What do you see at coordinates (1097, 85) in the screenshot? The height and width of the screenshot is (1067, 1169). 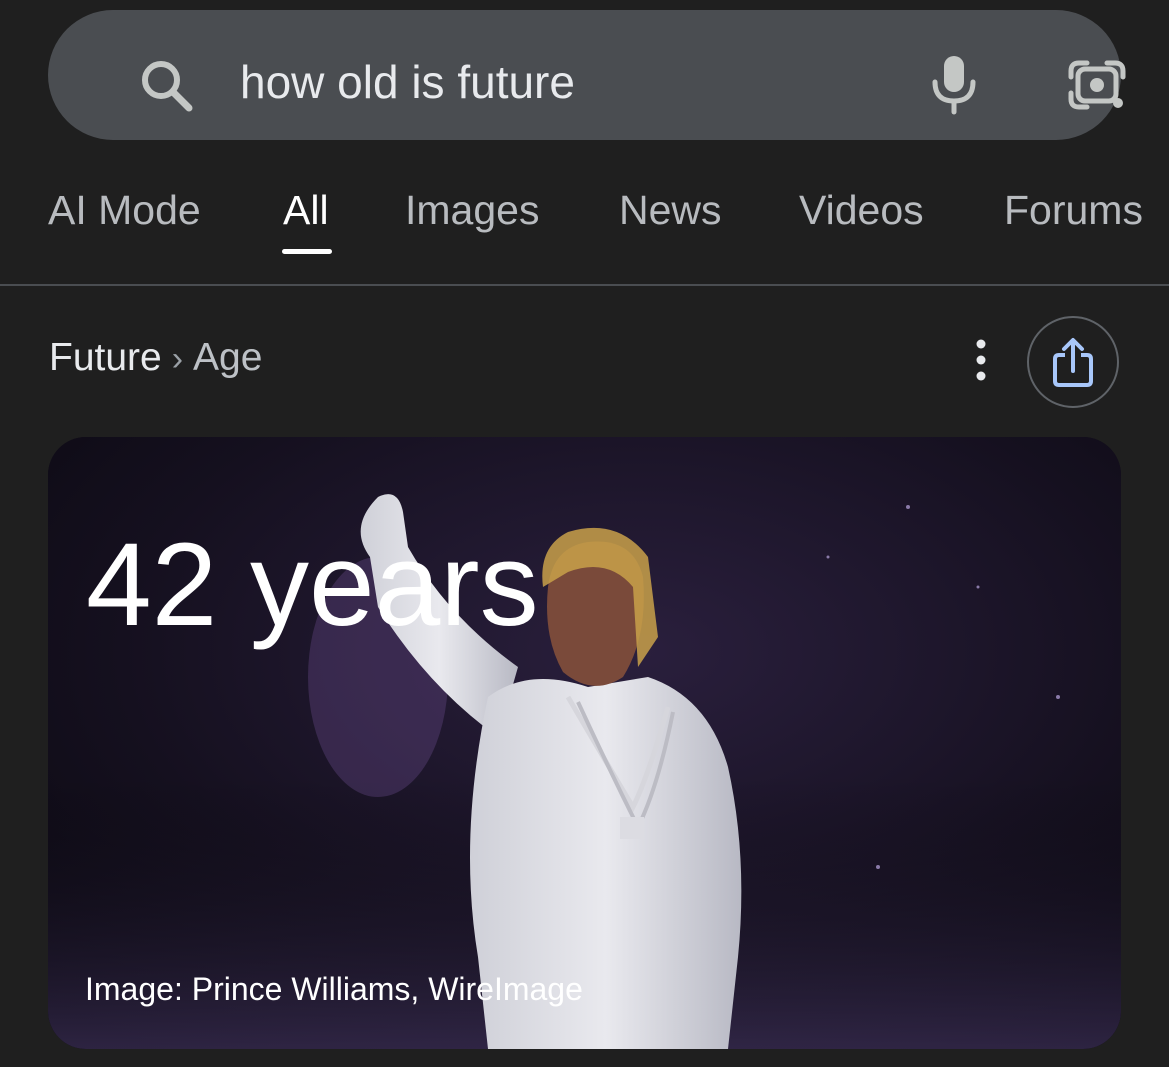 I see `camera-lens-icon` at bounding box center [1097, 85].